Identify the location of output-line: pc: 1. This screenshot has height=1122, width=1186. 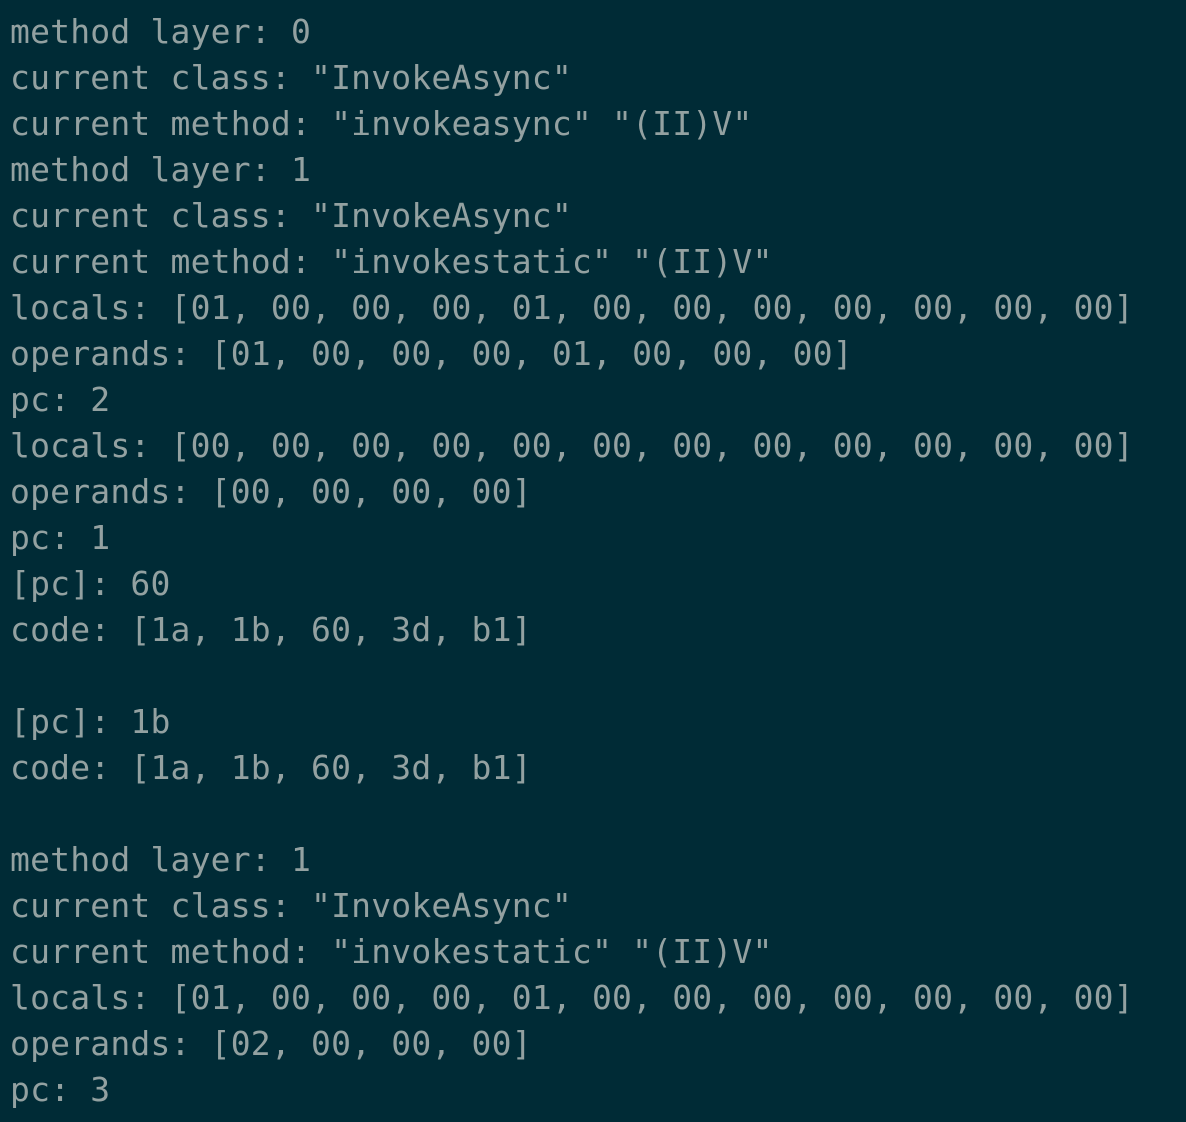
(60, 537).